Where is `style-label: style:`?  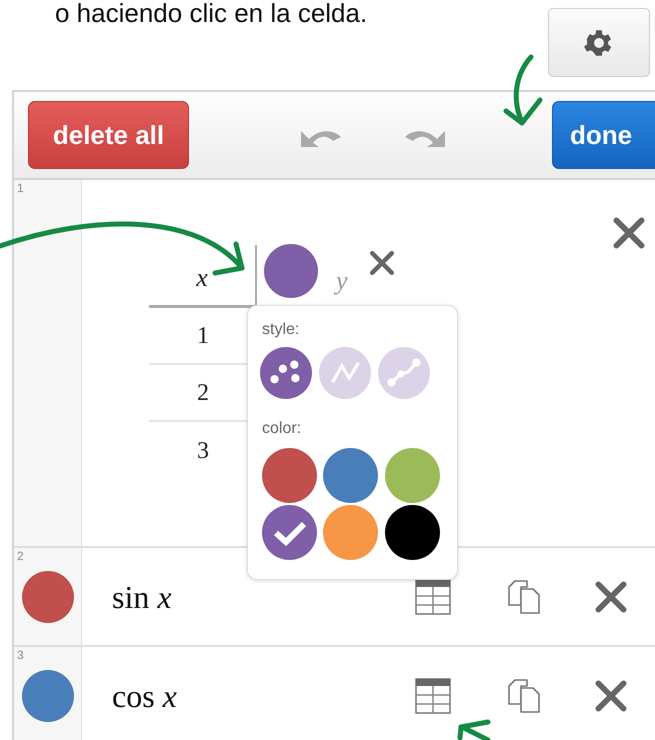
style-label: style: is located at coordinates (281, 330).